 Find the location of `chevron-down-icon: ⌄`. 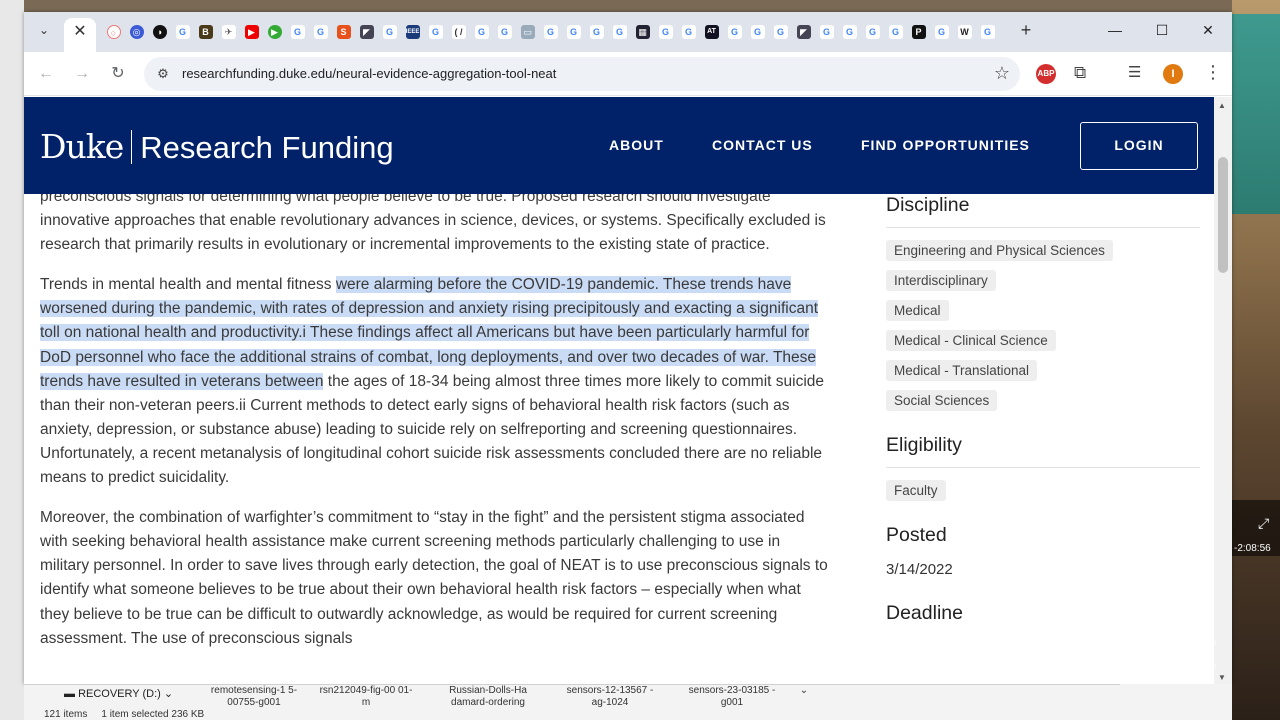

chevron-down-icon: ⌄ is located at coordinates (804, 691).